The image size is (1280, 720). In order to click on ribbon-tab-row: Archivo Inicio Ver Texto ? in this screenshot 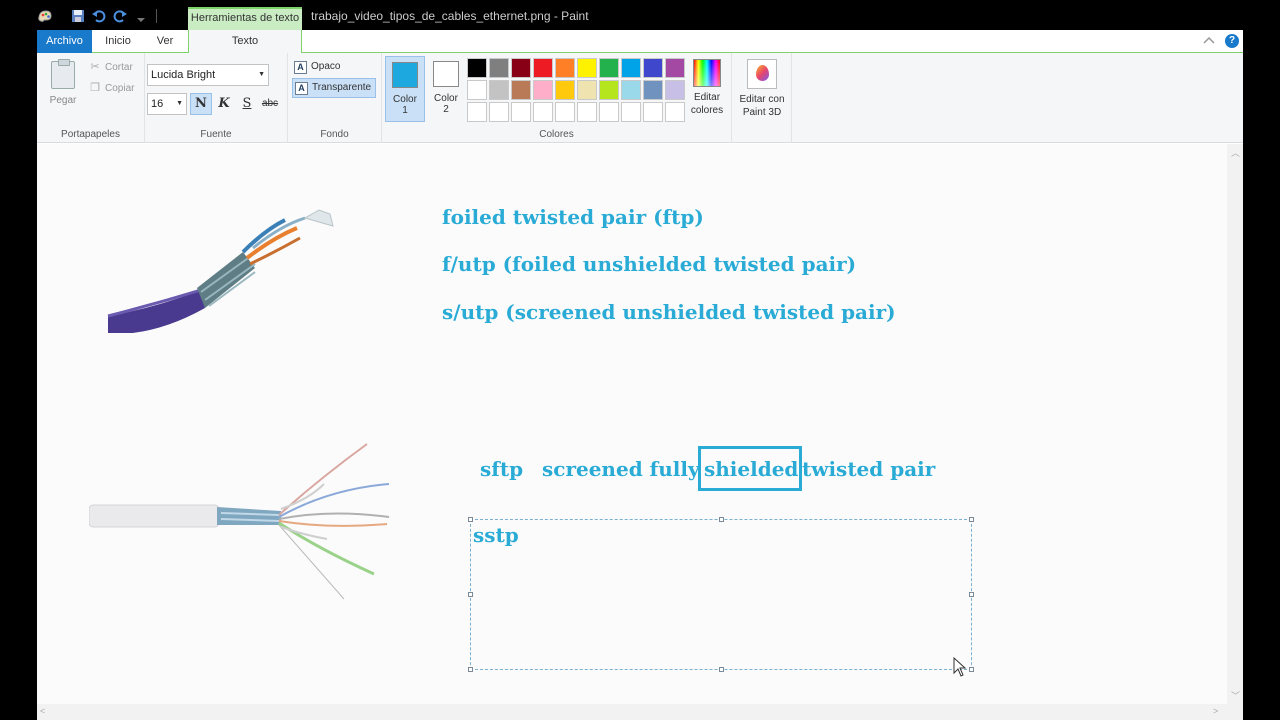, I will do `click(640, 42)`.